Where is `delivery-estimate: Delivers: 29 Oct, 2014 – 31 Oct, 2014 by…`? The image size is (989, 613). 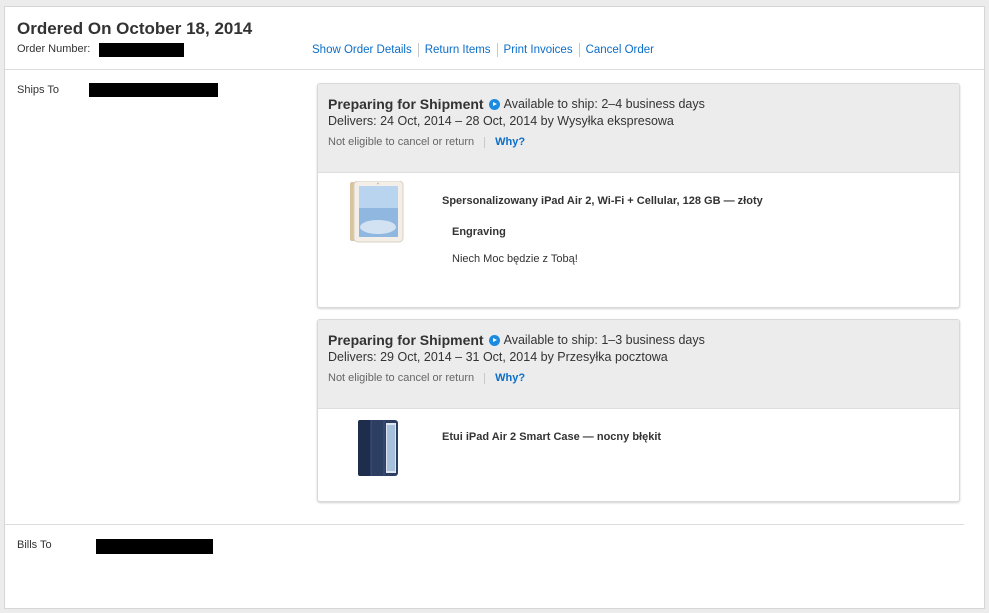 delivery-estimate: Delivers: 29 Oct, 2014 – 31 Oct, 2014 by… is located at coordinates (498, 357).